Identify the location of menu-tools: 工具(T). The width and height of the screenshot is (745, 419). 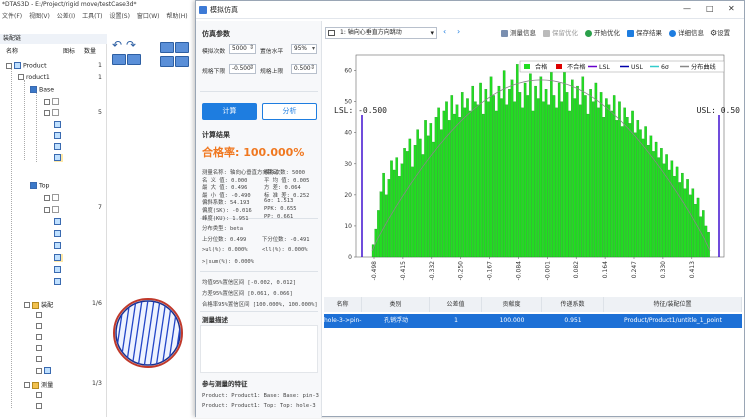
(92, 16).